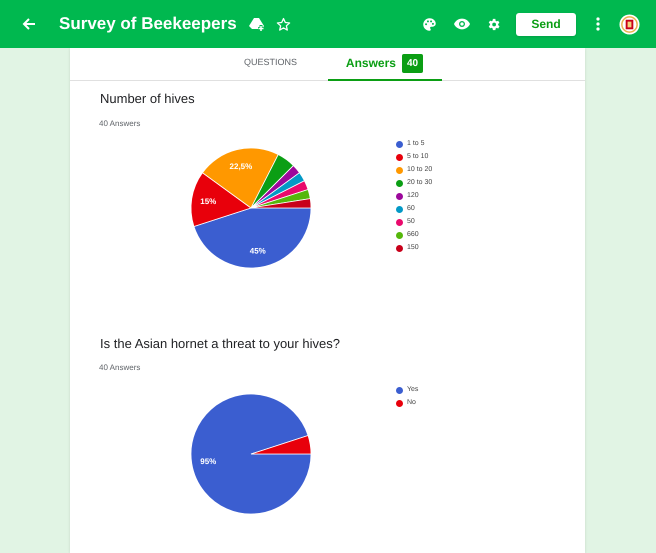 The height and width of the screenshot is (553, 656). What do you see at coordinates (208, 461) in the screenshot?
I see `slice-label: 95%` at bounding box center [208, 461].